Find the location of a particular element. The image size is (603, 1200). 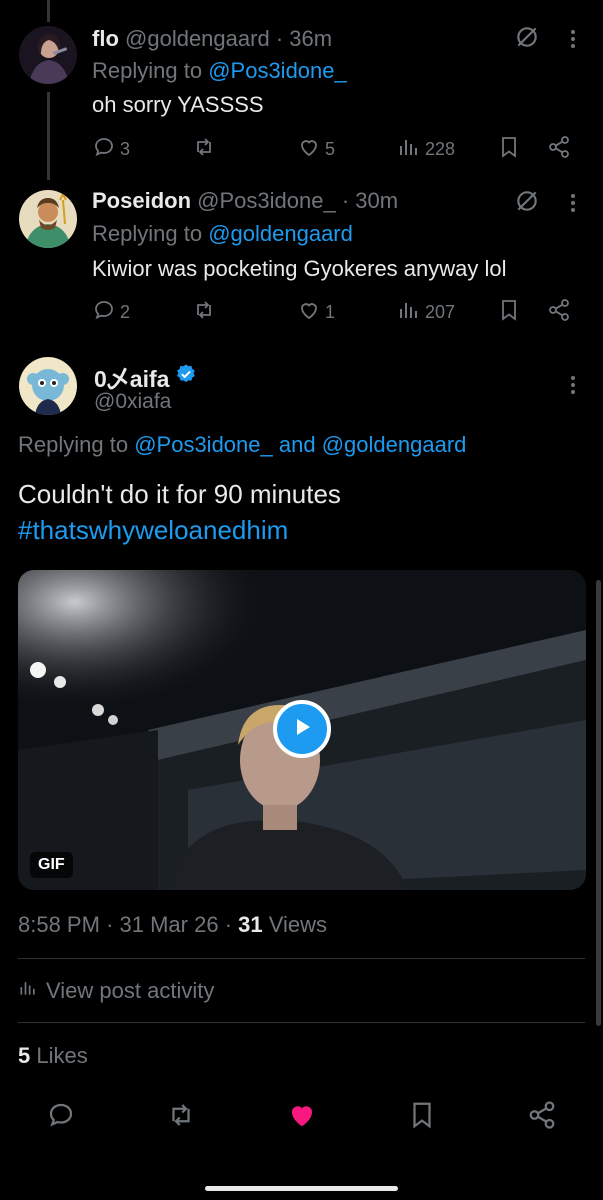

reply-count: 3 is located at coordinates (125, 149).